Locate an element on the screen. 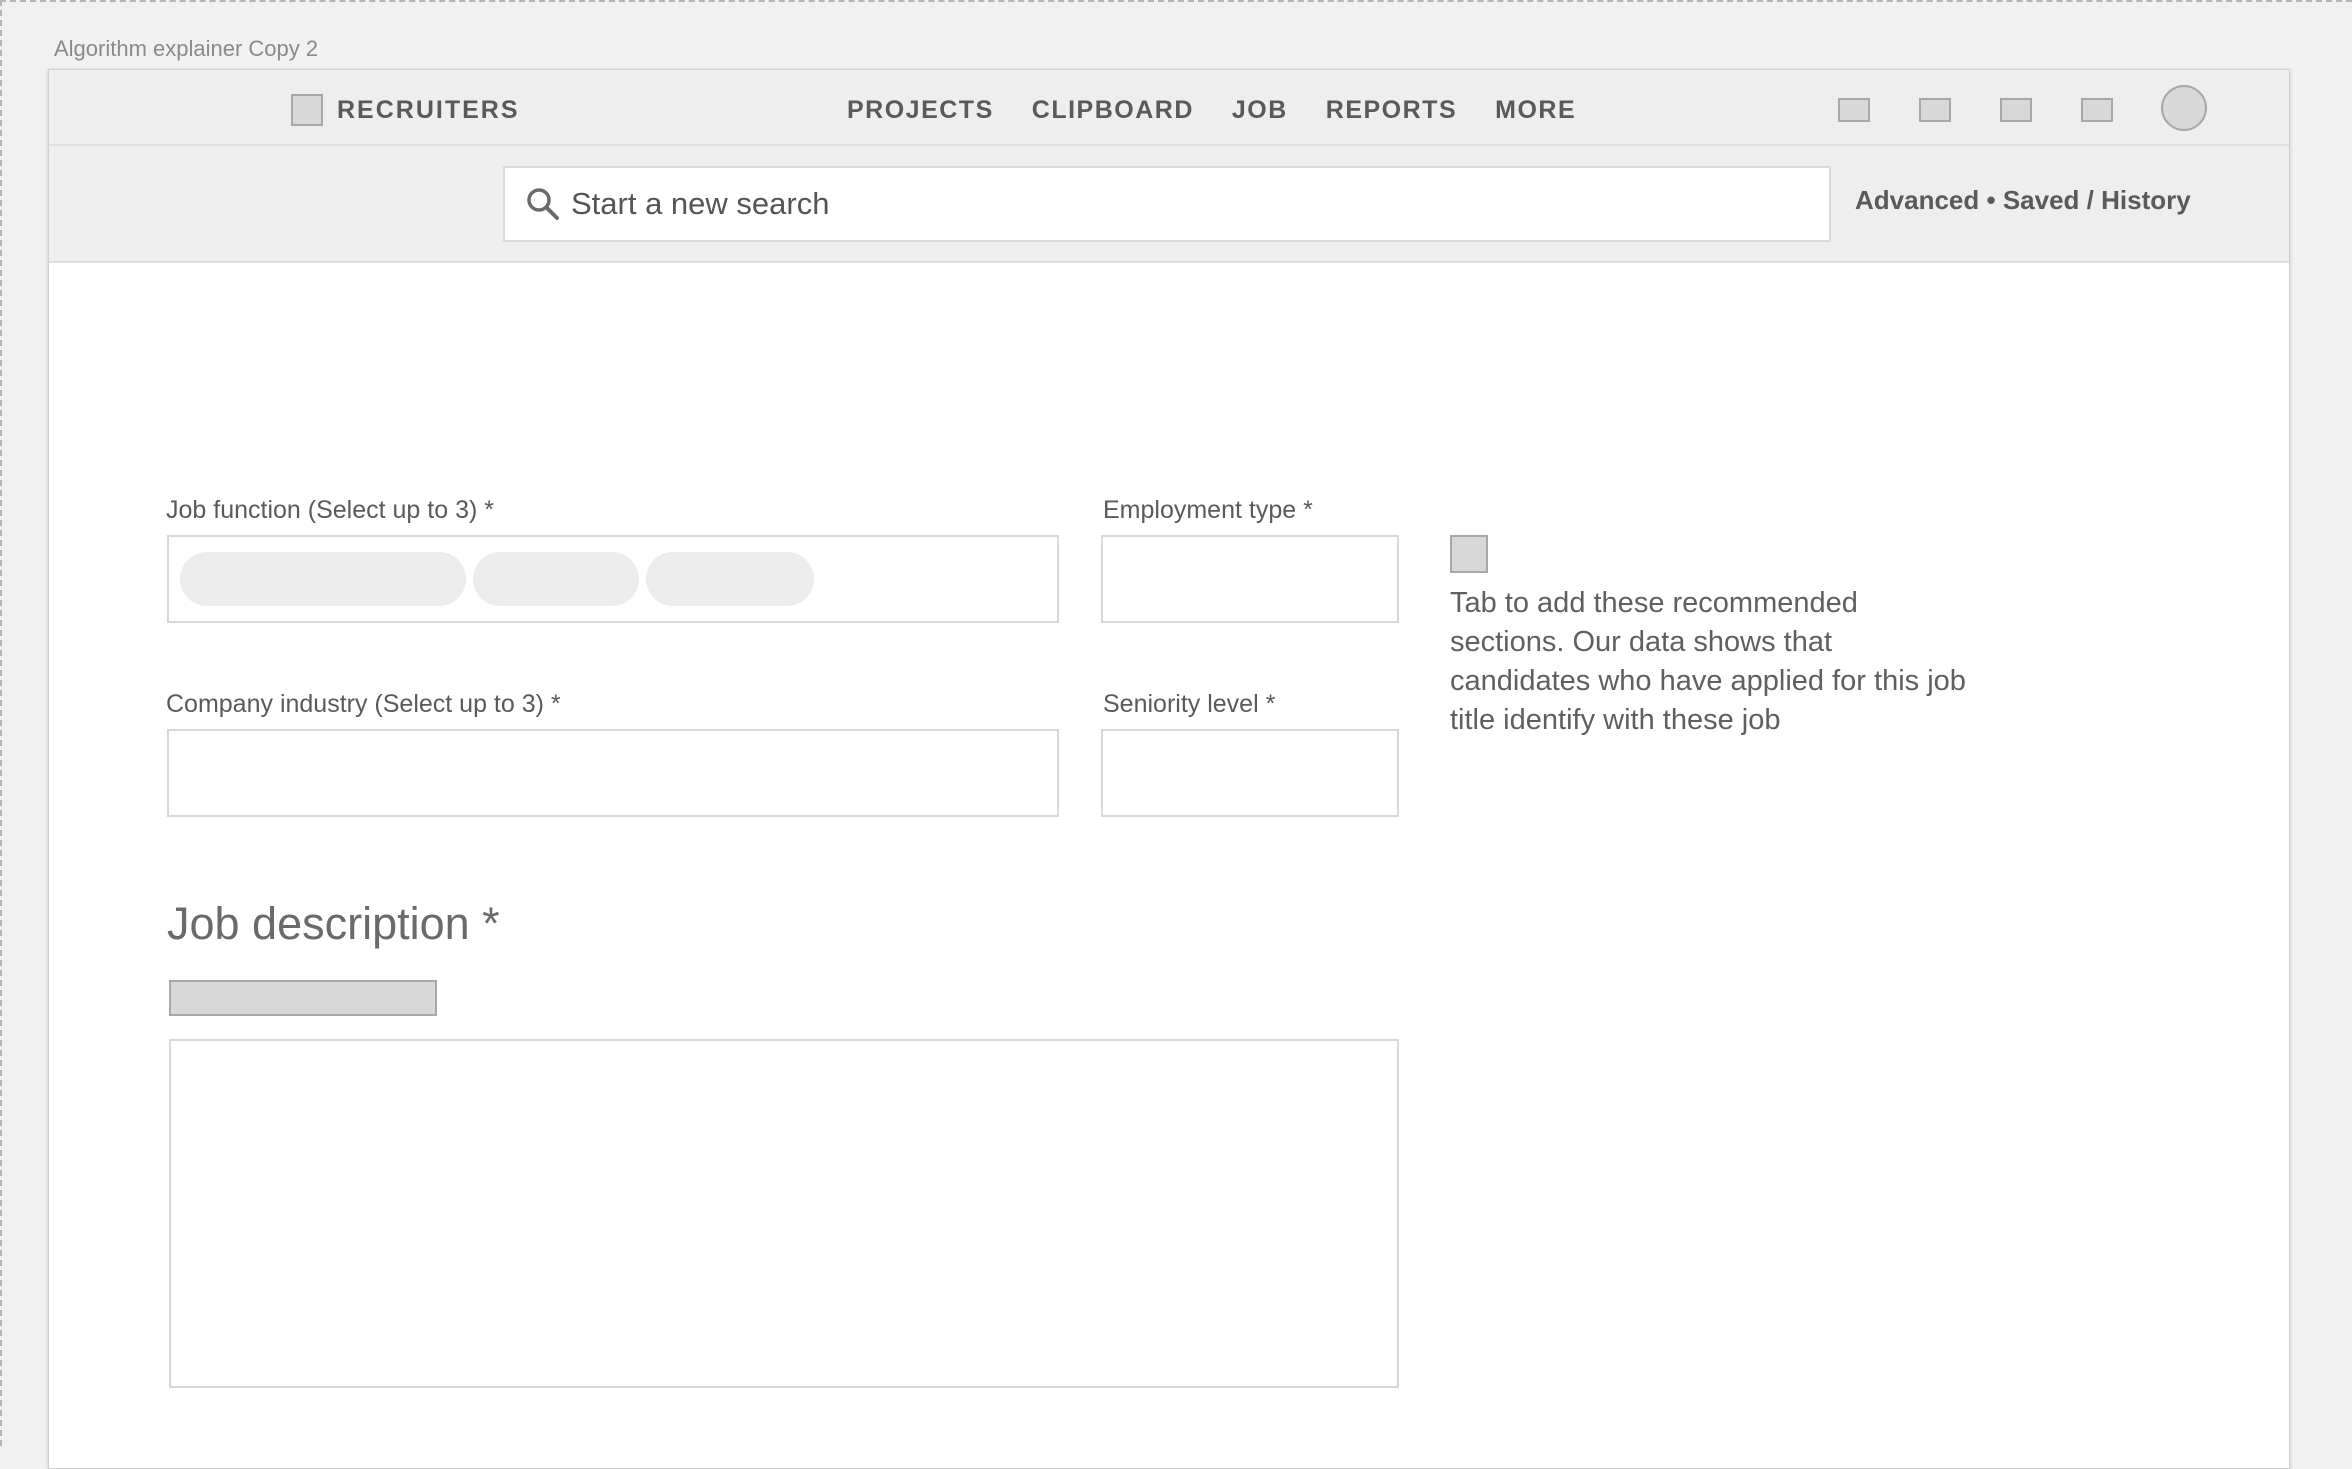 Image resolution: width=2352 pixels, height=1469 pixels. search-box is located at coordinates (1167, 204).